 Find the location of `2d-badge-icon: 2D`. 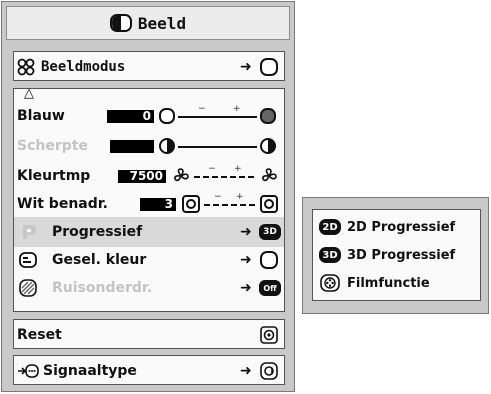

2d-badge-icon: 2D is located at coordinates (330, 227).